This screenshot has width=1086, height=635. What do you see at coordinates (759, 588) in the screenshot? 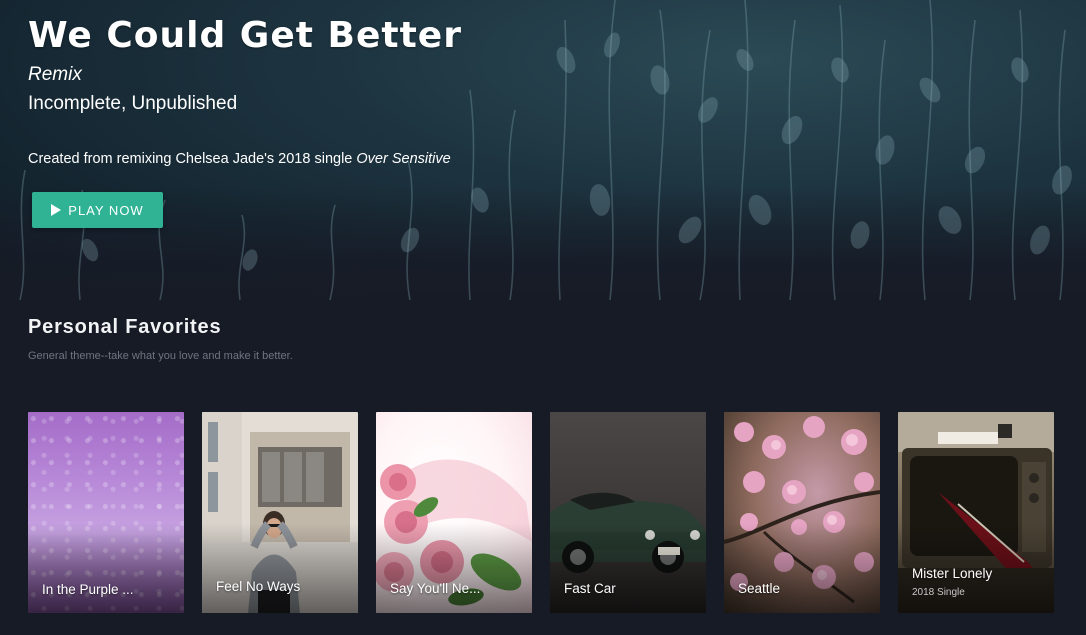
I see `track-card-title: Seattle` at bounding box center [759, 588].